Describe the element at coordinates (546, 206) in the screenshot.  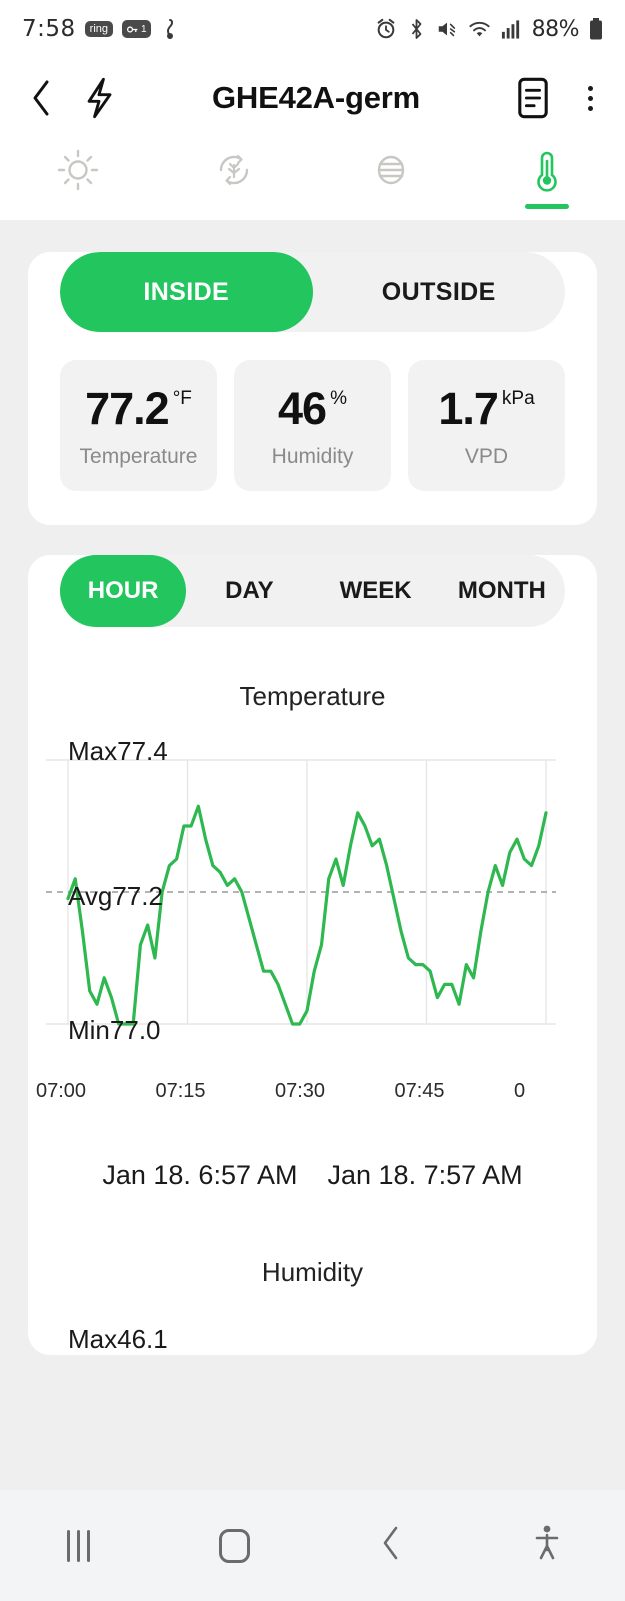
I see `active-tab-underline` at that location.